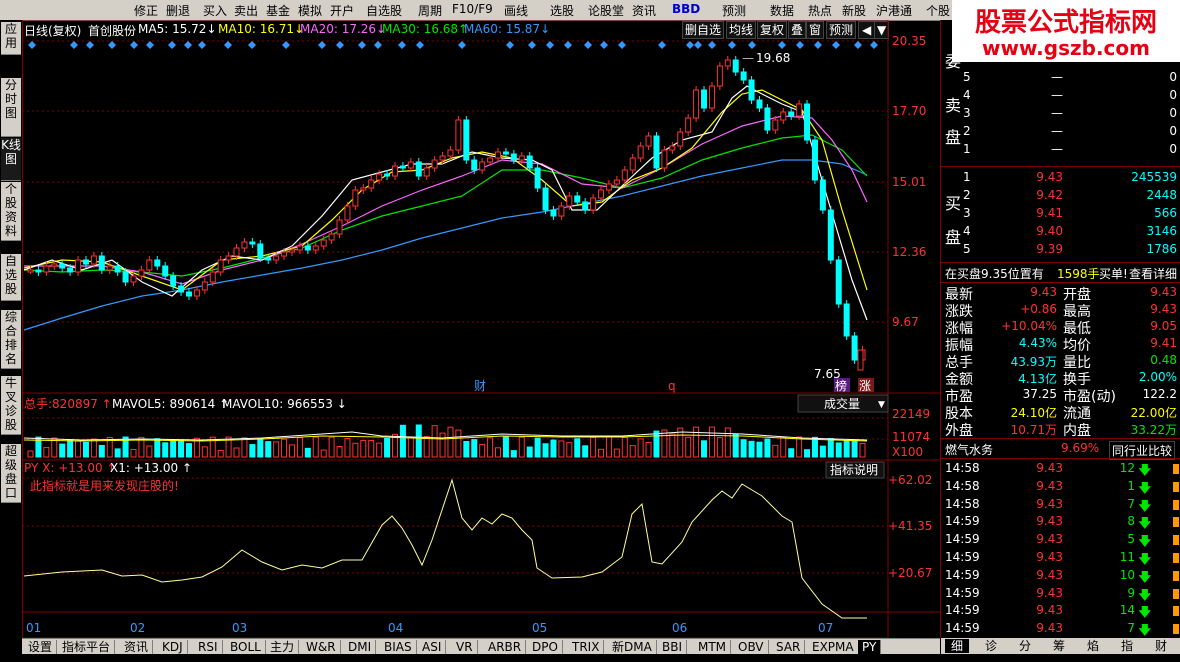 The width and height of the screenshot is (1180, 662). What do you see at coordinates (360, 647) in the screenshot?
I see `tab-indicator: DMI` at bounding box center [360, 647].